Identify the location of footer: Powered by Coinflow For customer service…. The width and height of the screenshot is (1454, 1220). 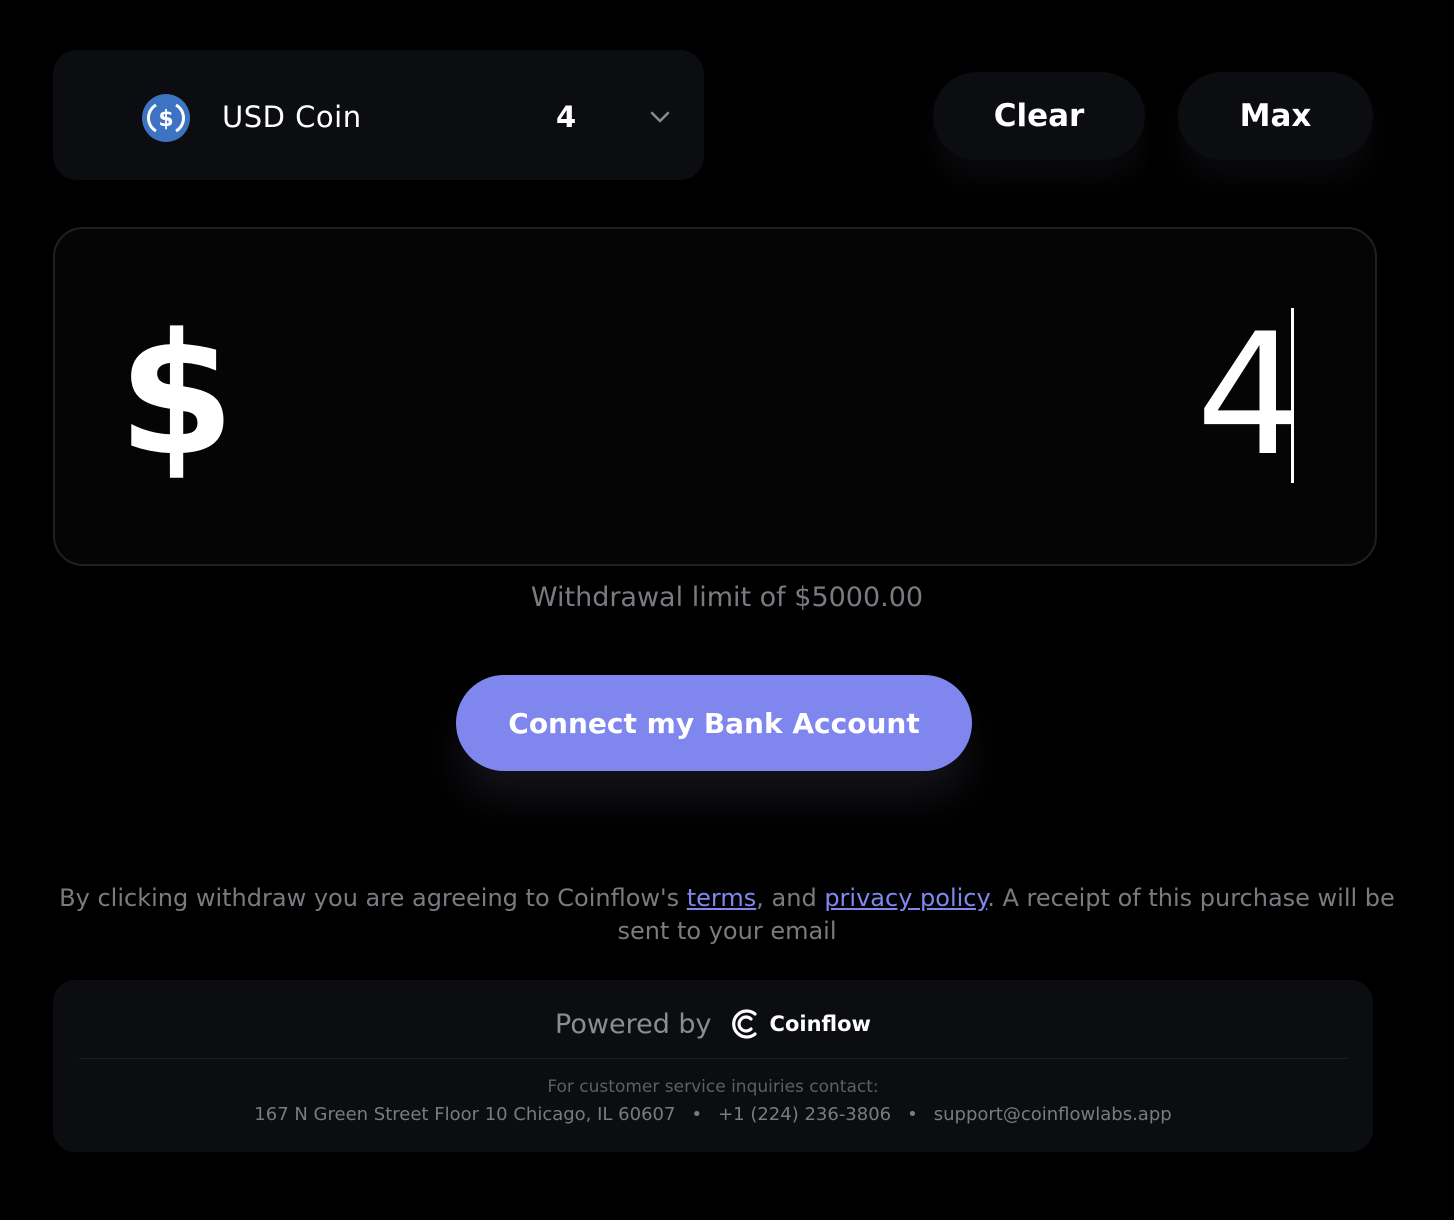
(713, 1066).